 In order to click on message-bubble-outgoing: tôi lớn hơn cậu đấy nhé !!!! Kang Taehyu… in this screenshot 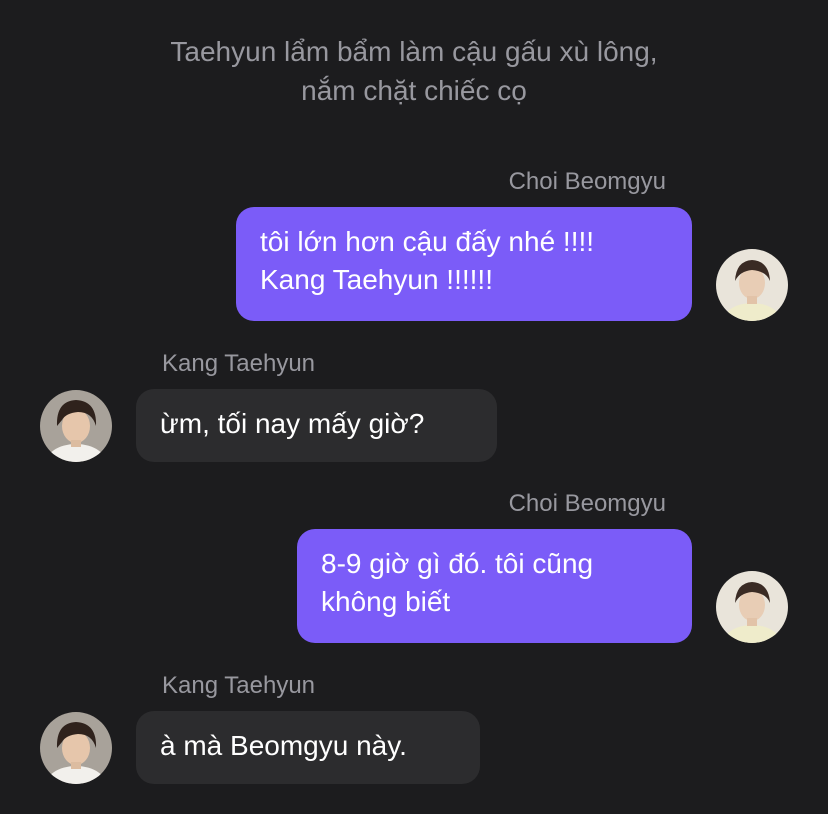, I will do `click(464, 264)`.